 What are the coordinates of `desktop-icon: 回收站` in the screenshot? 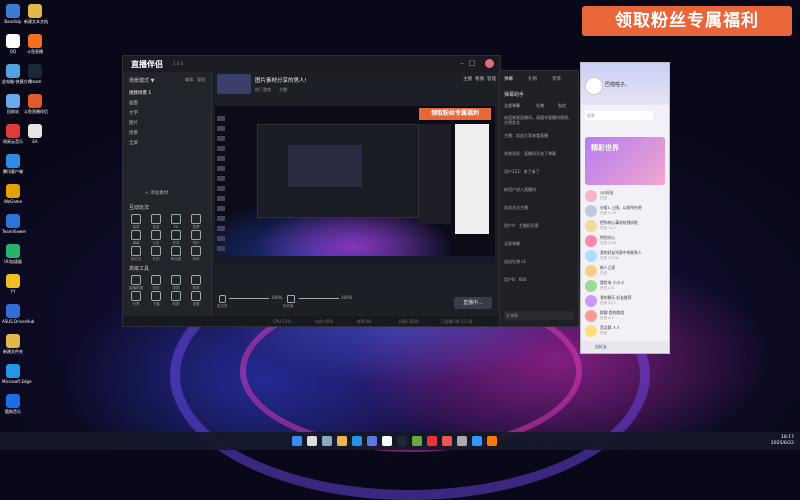 It's located at (13, 104).